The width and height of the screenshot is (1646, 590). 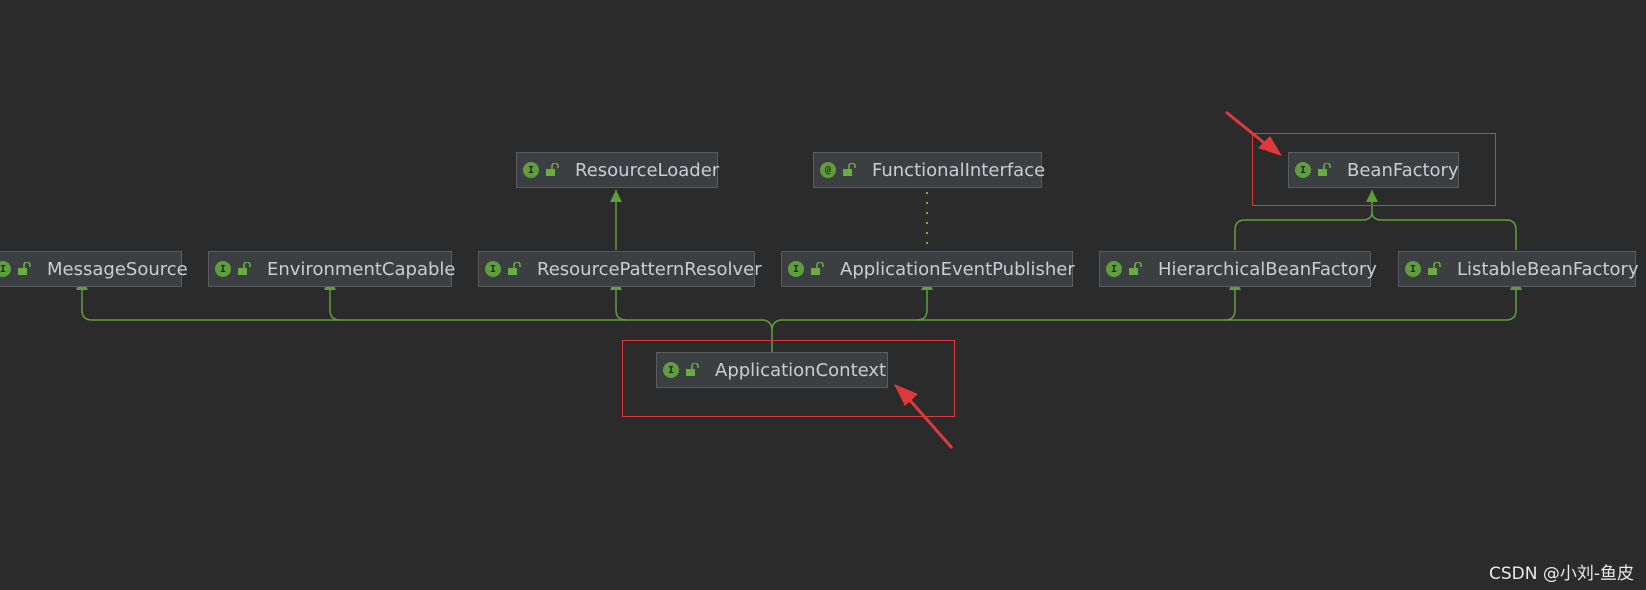 I want to click on node-label: ResourceLoader, so click(x=647, y=170).